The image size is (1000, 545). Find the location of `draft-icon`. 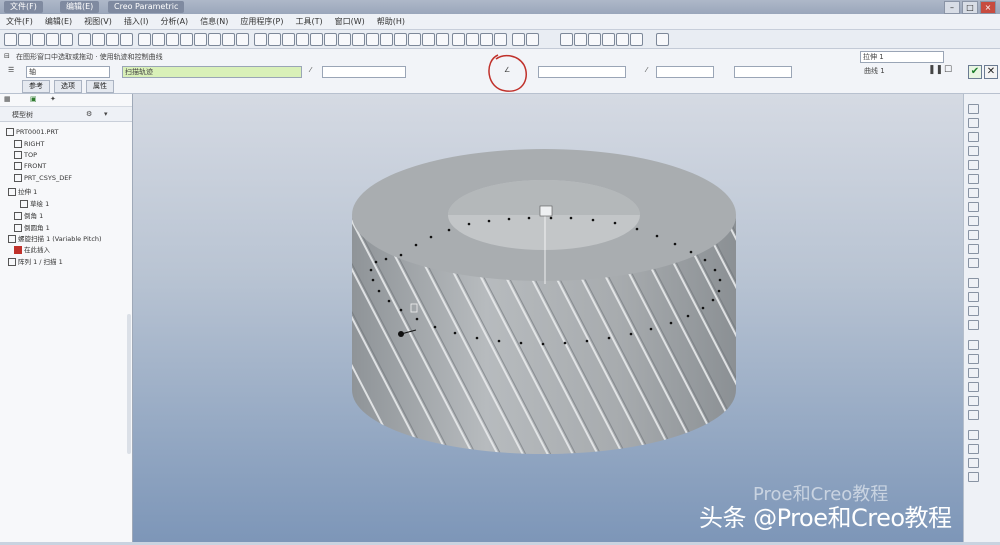

draft-icon is located at coordinates (608, 39).